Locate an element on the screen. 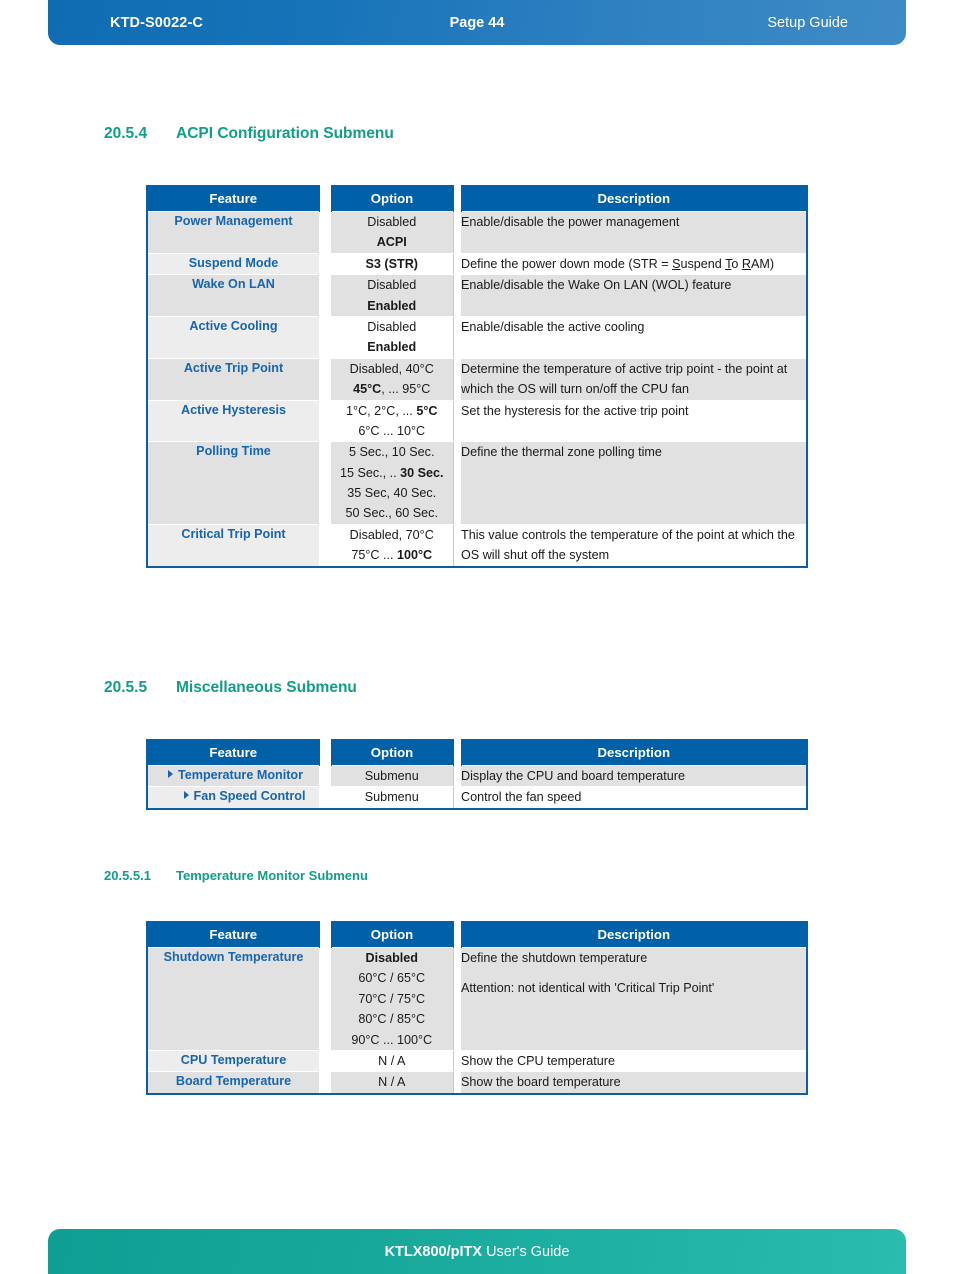  feature-label: Fan Speed Control is located at coordinates (249, 796).